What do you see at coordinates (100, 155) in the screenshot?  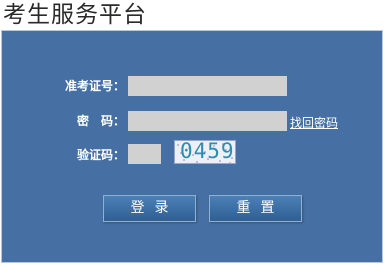 I see `captcha-label: 验证码：` at bounding box center [100, 155].